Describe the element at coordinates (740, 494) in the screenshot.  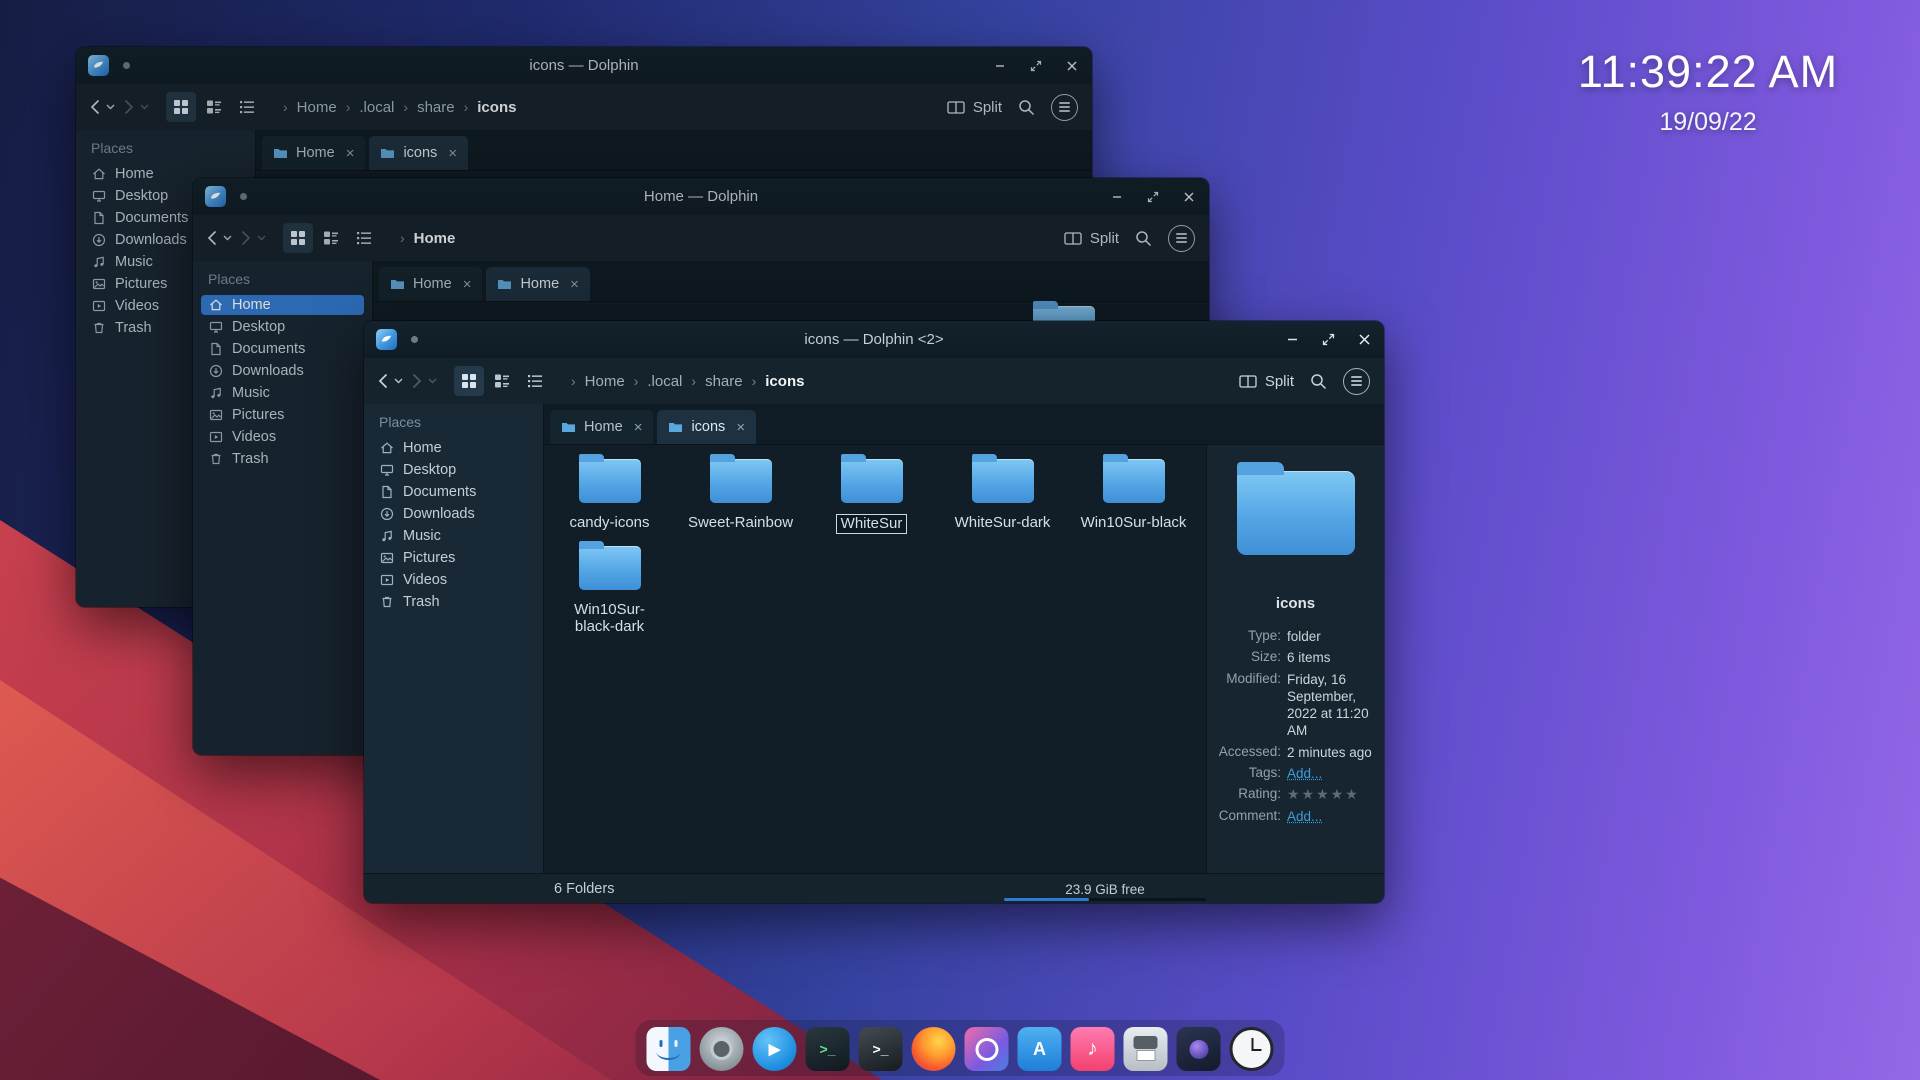
I see `folder-sweet-rainbow: Sweet-Rainbow` at that location.